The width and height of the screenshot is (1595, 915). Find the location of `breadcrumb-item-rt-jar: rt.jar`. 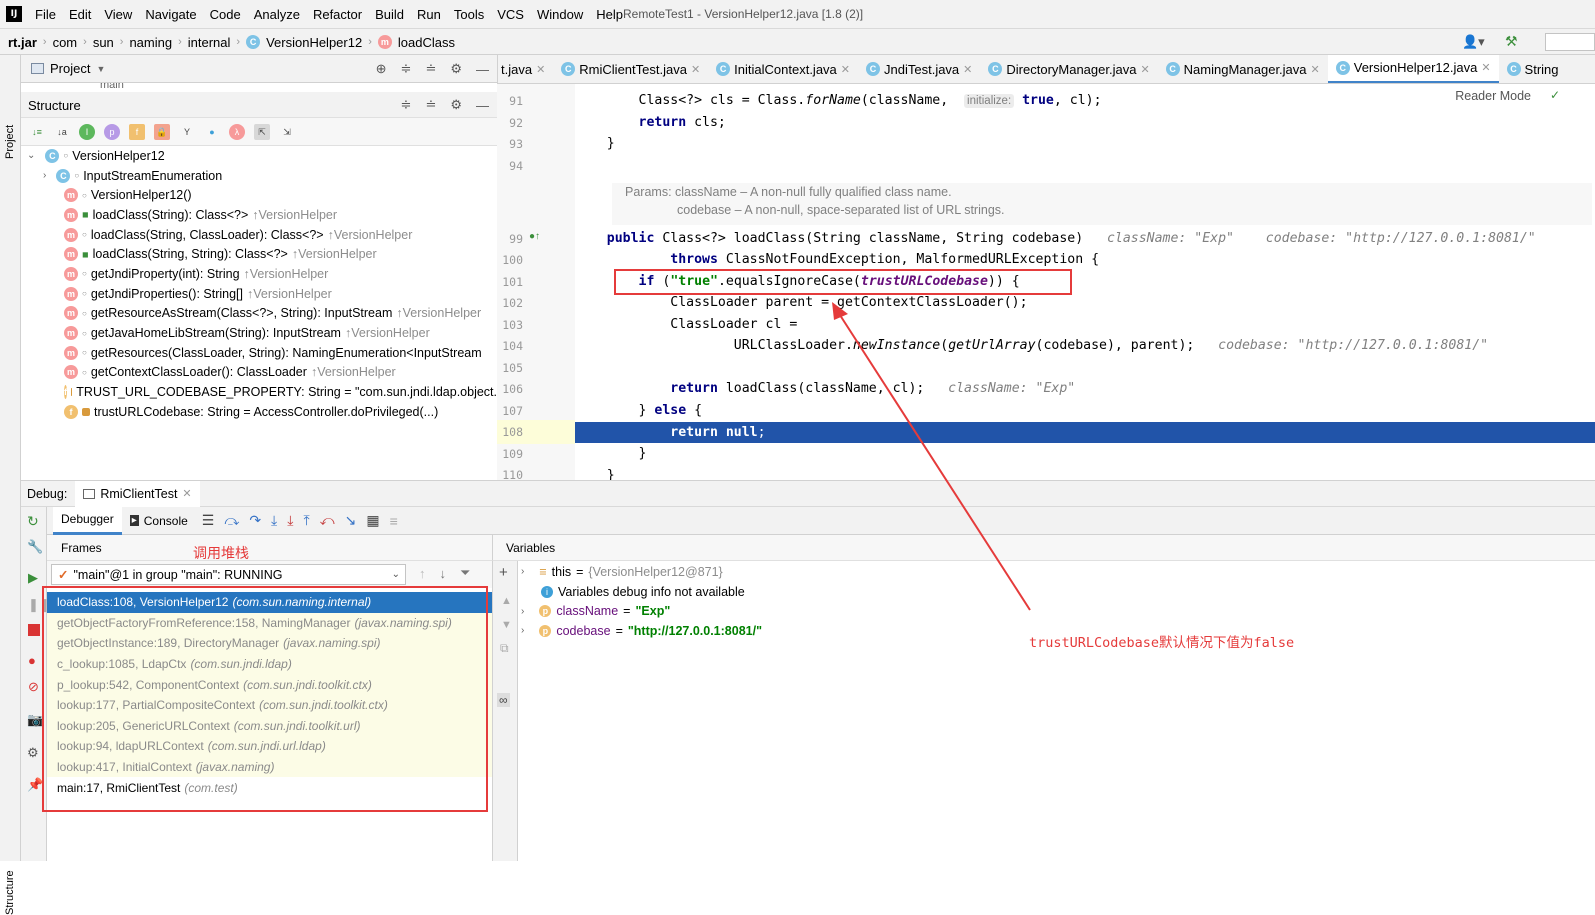

breadcrumb-item-rt-jar: rt.jar is located at coordinates (22, 42).